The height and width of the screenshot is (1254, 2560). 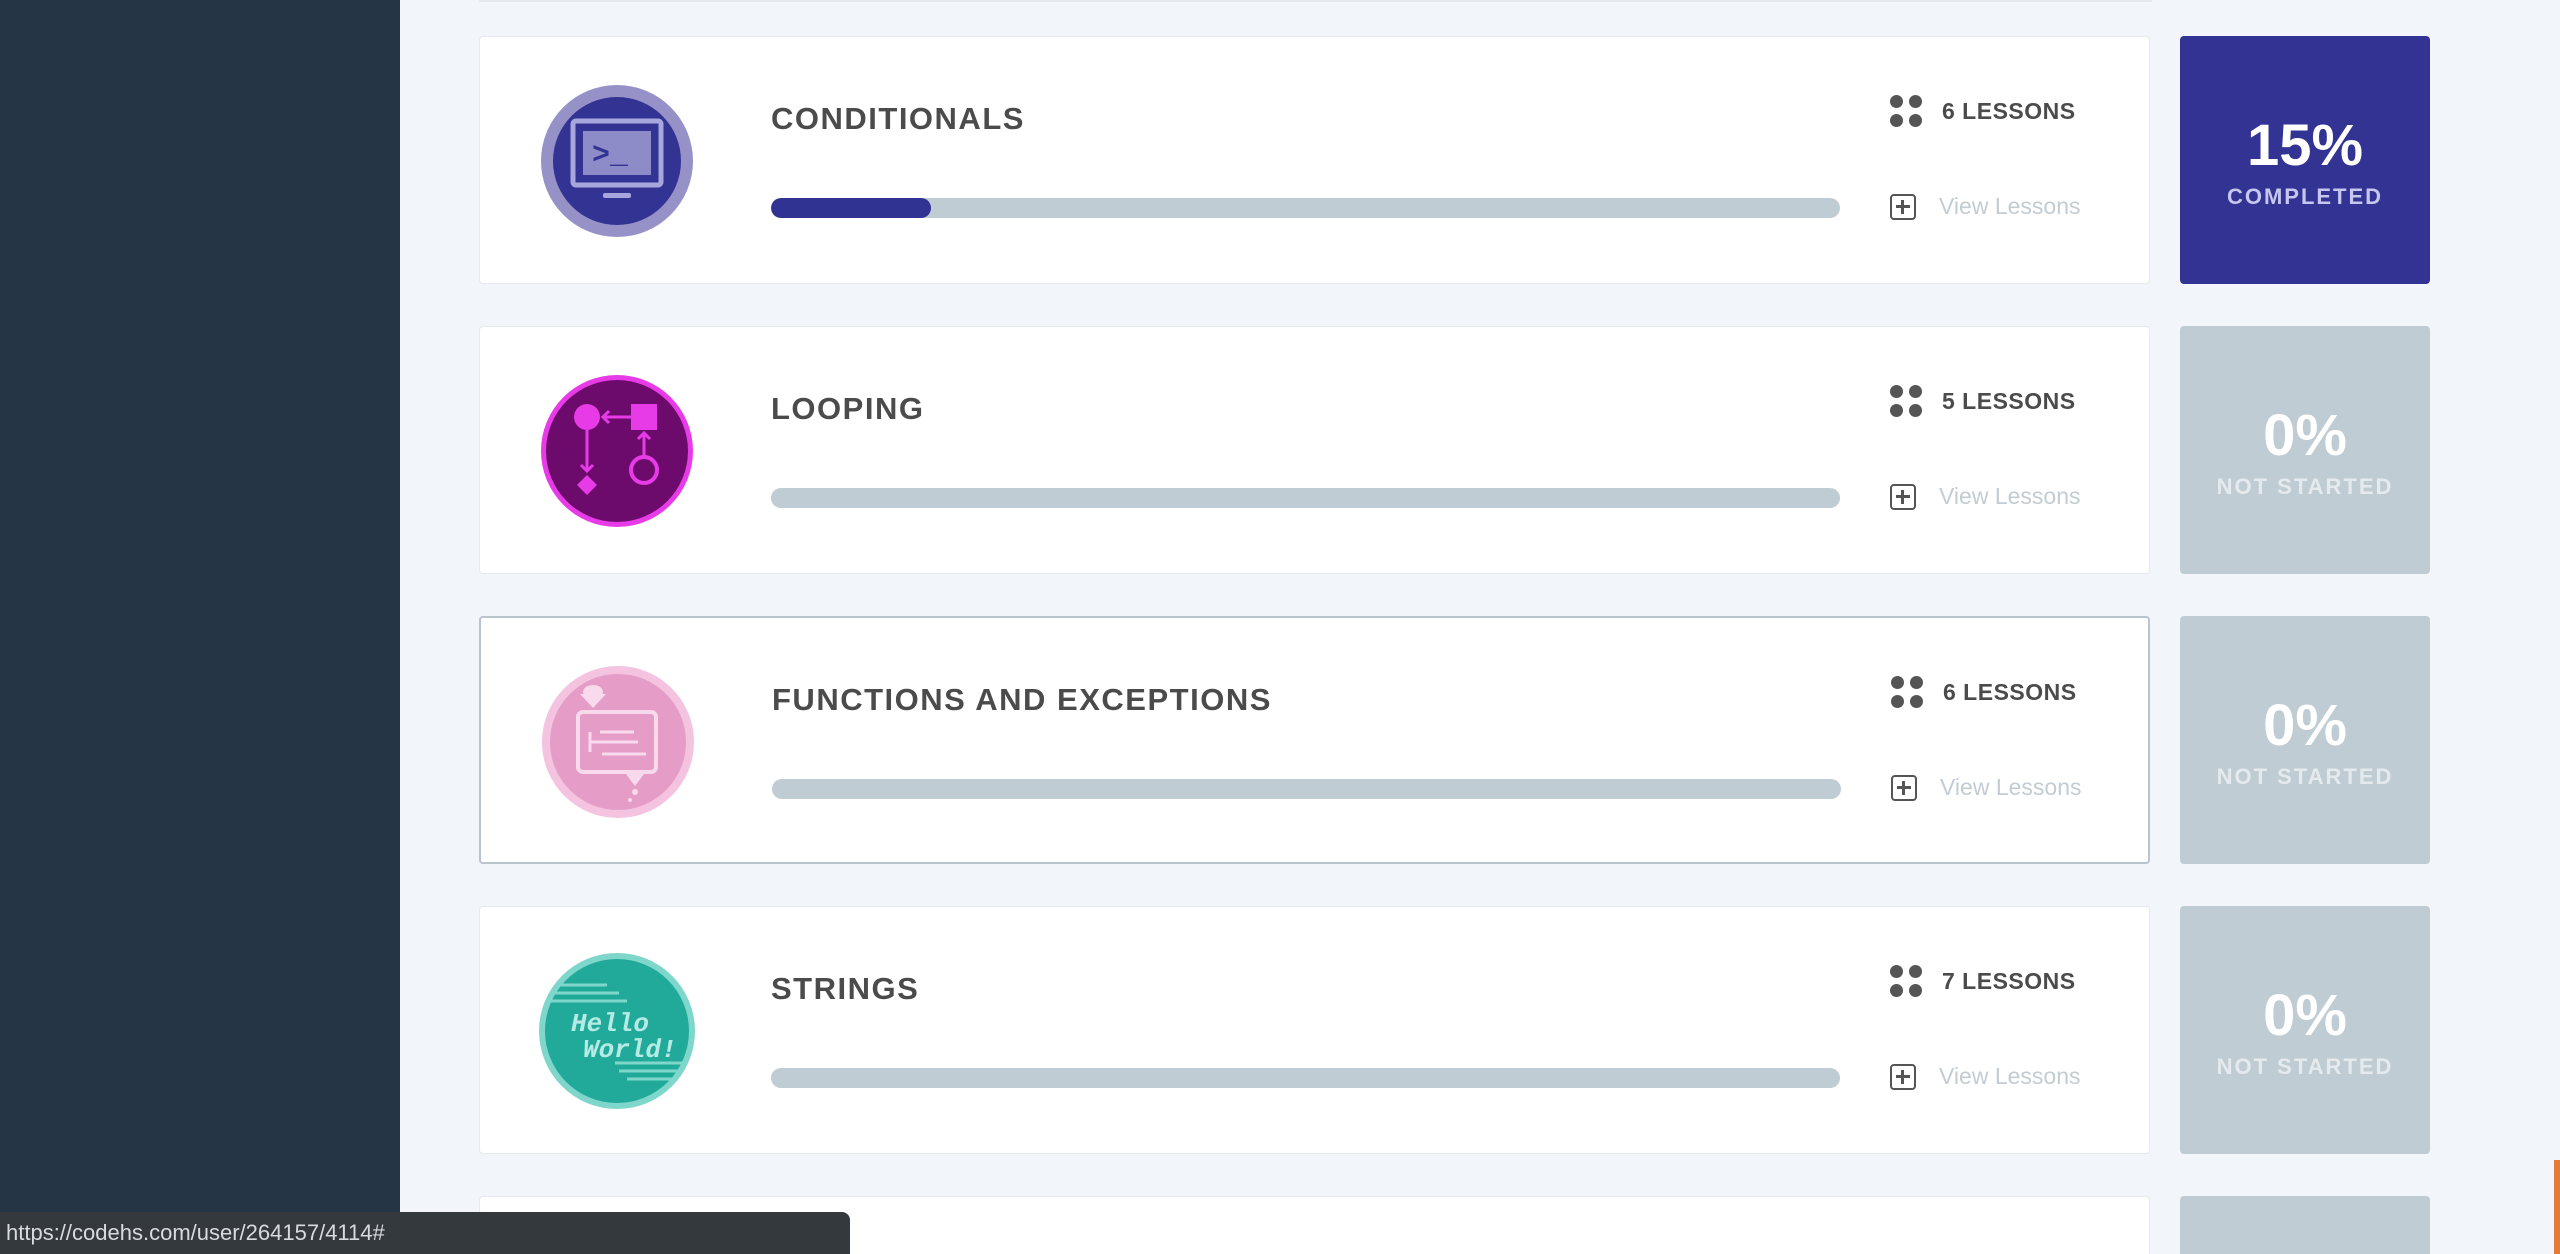 I want to click on course-title: LOOPING, so click(x=848, y=408).